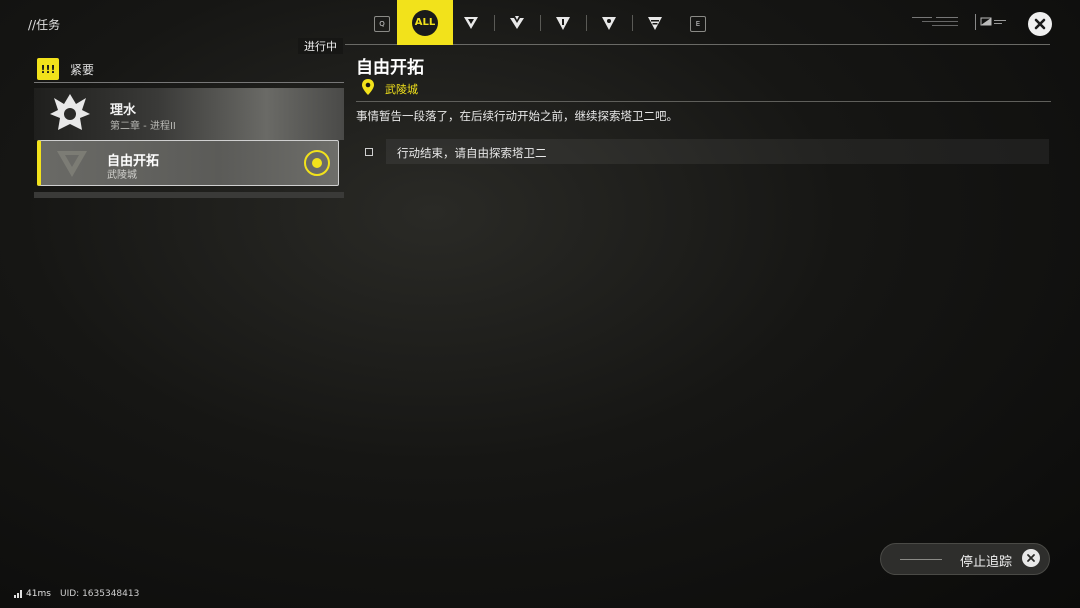  What do you see at coordinates (143, 126) in the screenshot?
I see `quest-subtitle: 第二章 - 进程II` at bounding box center [143, 126].